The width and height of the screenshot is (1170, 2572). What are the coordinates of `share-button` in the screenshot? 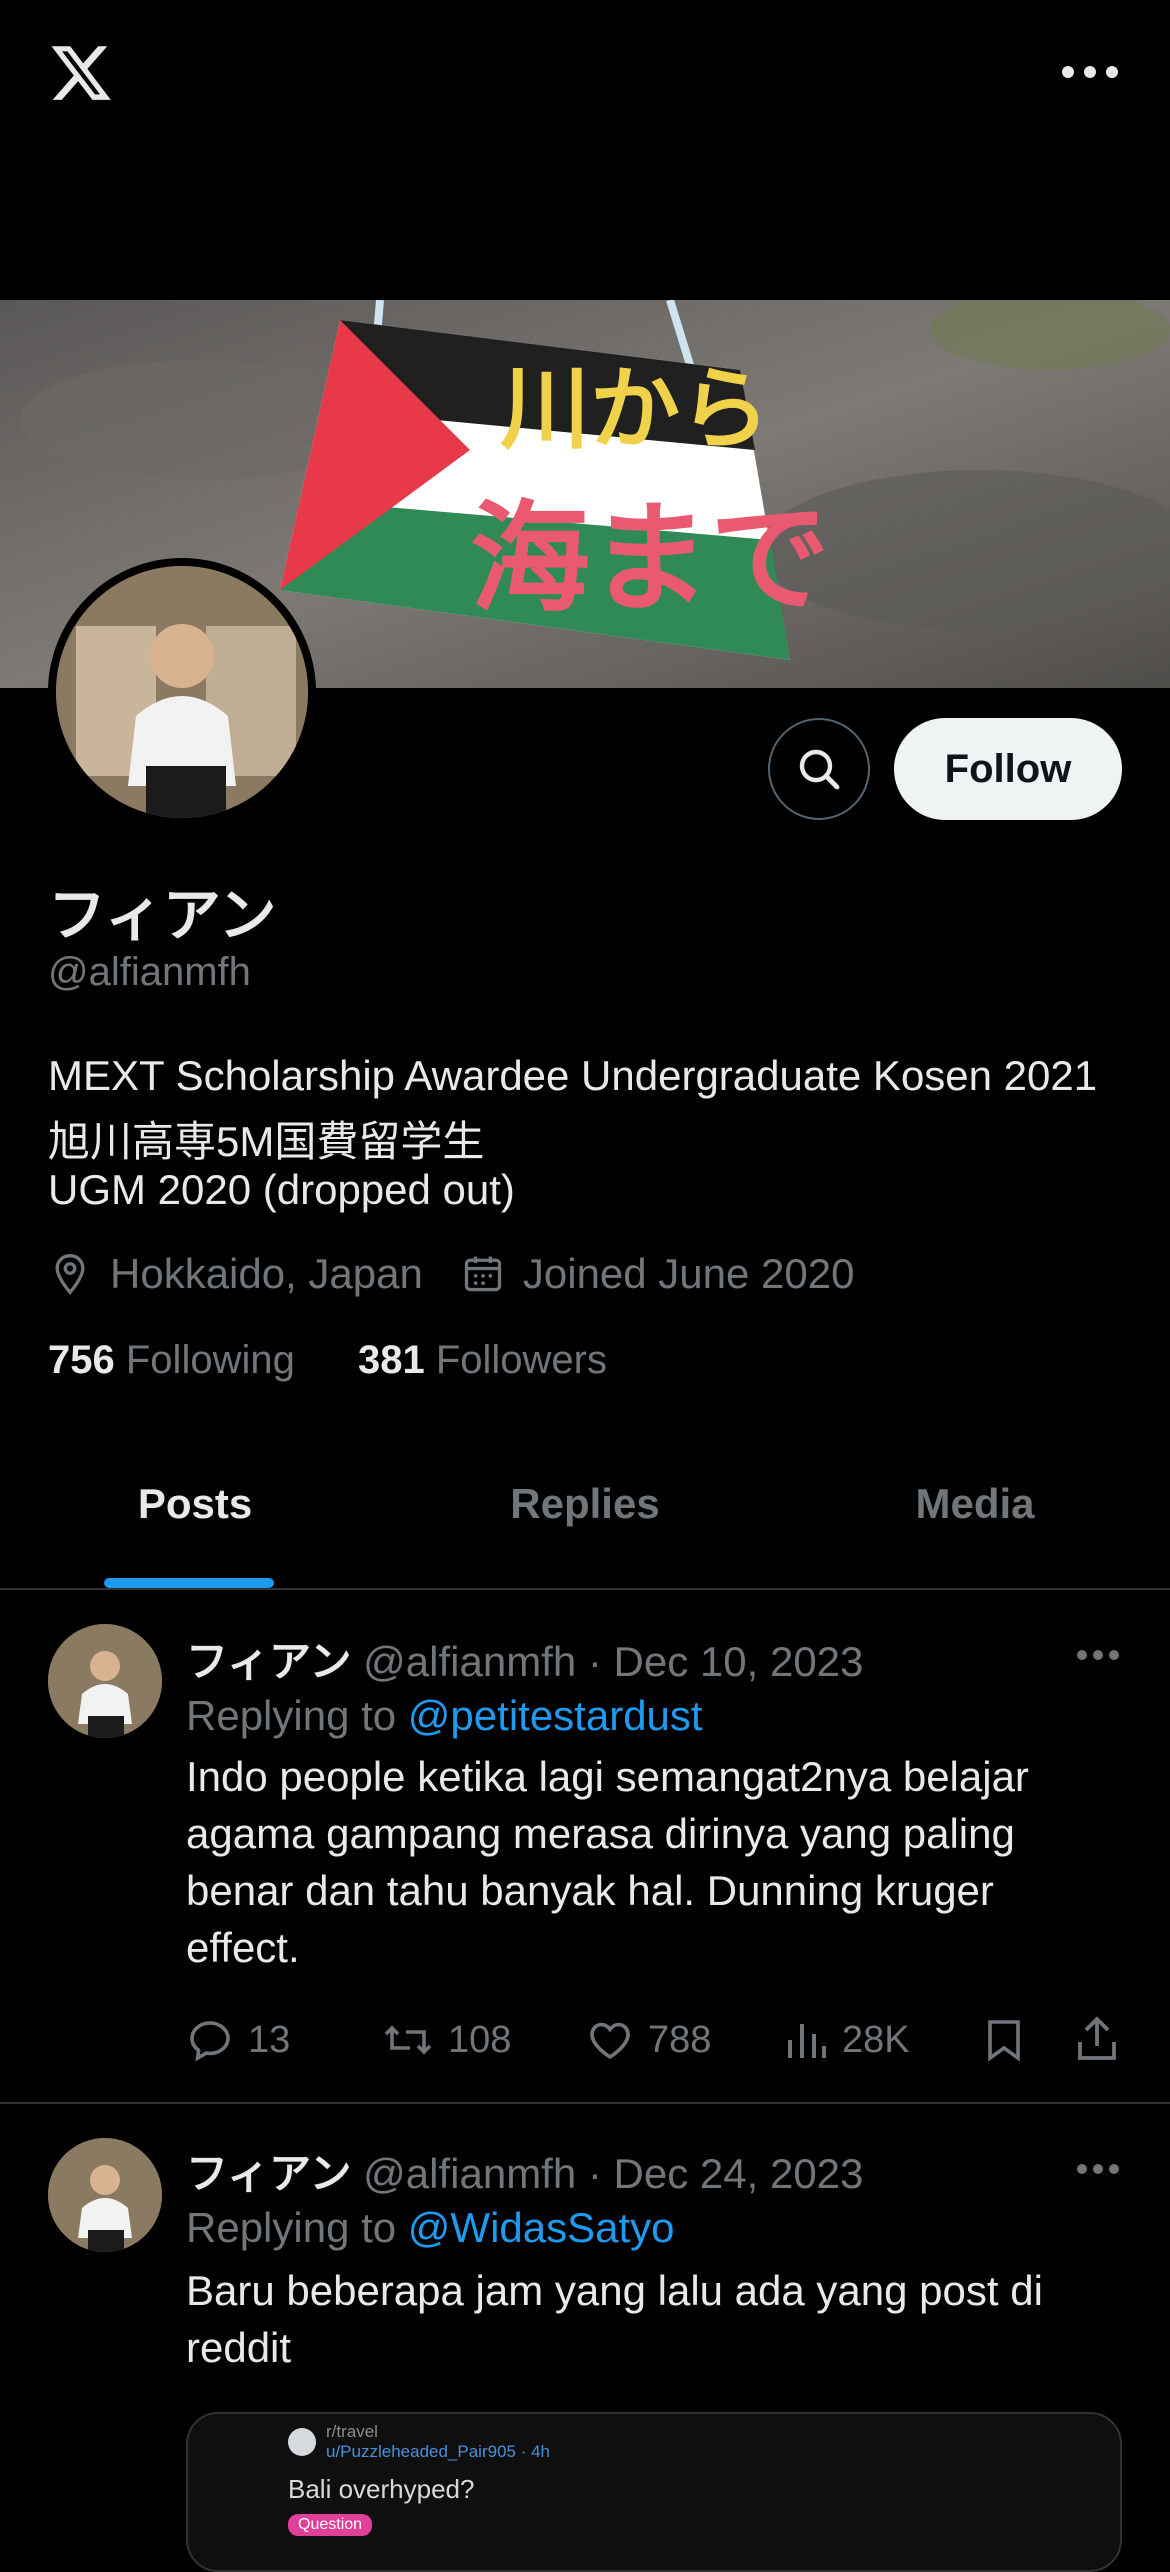 It's located at (1104, 2039).